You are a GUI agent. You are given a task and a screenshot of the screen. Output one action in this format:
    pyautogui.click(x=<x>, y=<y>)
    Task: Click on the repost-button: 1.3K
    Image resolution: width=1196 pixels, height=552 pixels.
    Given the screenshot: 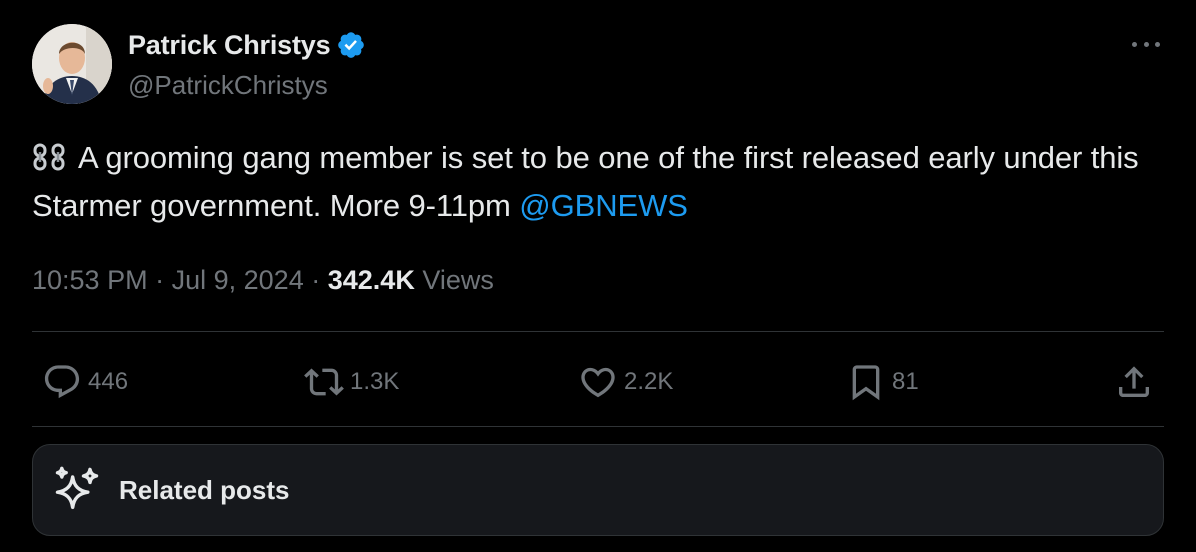 What is the action you would take?
    pyautogui.click(x=351, y=382)
    